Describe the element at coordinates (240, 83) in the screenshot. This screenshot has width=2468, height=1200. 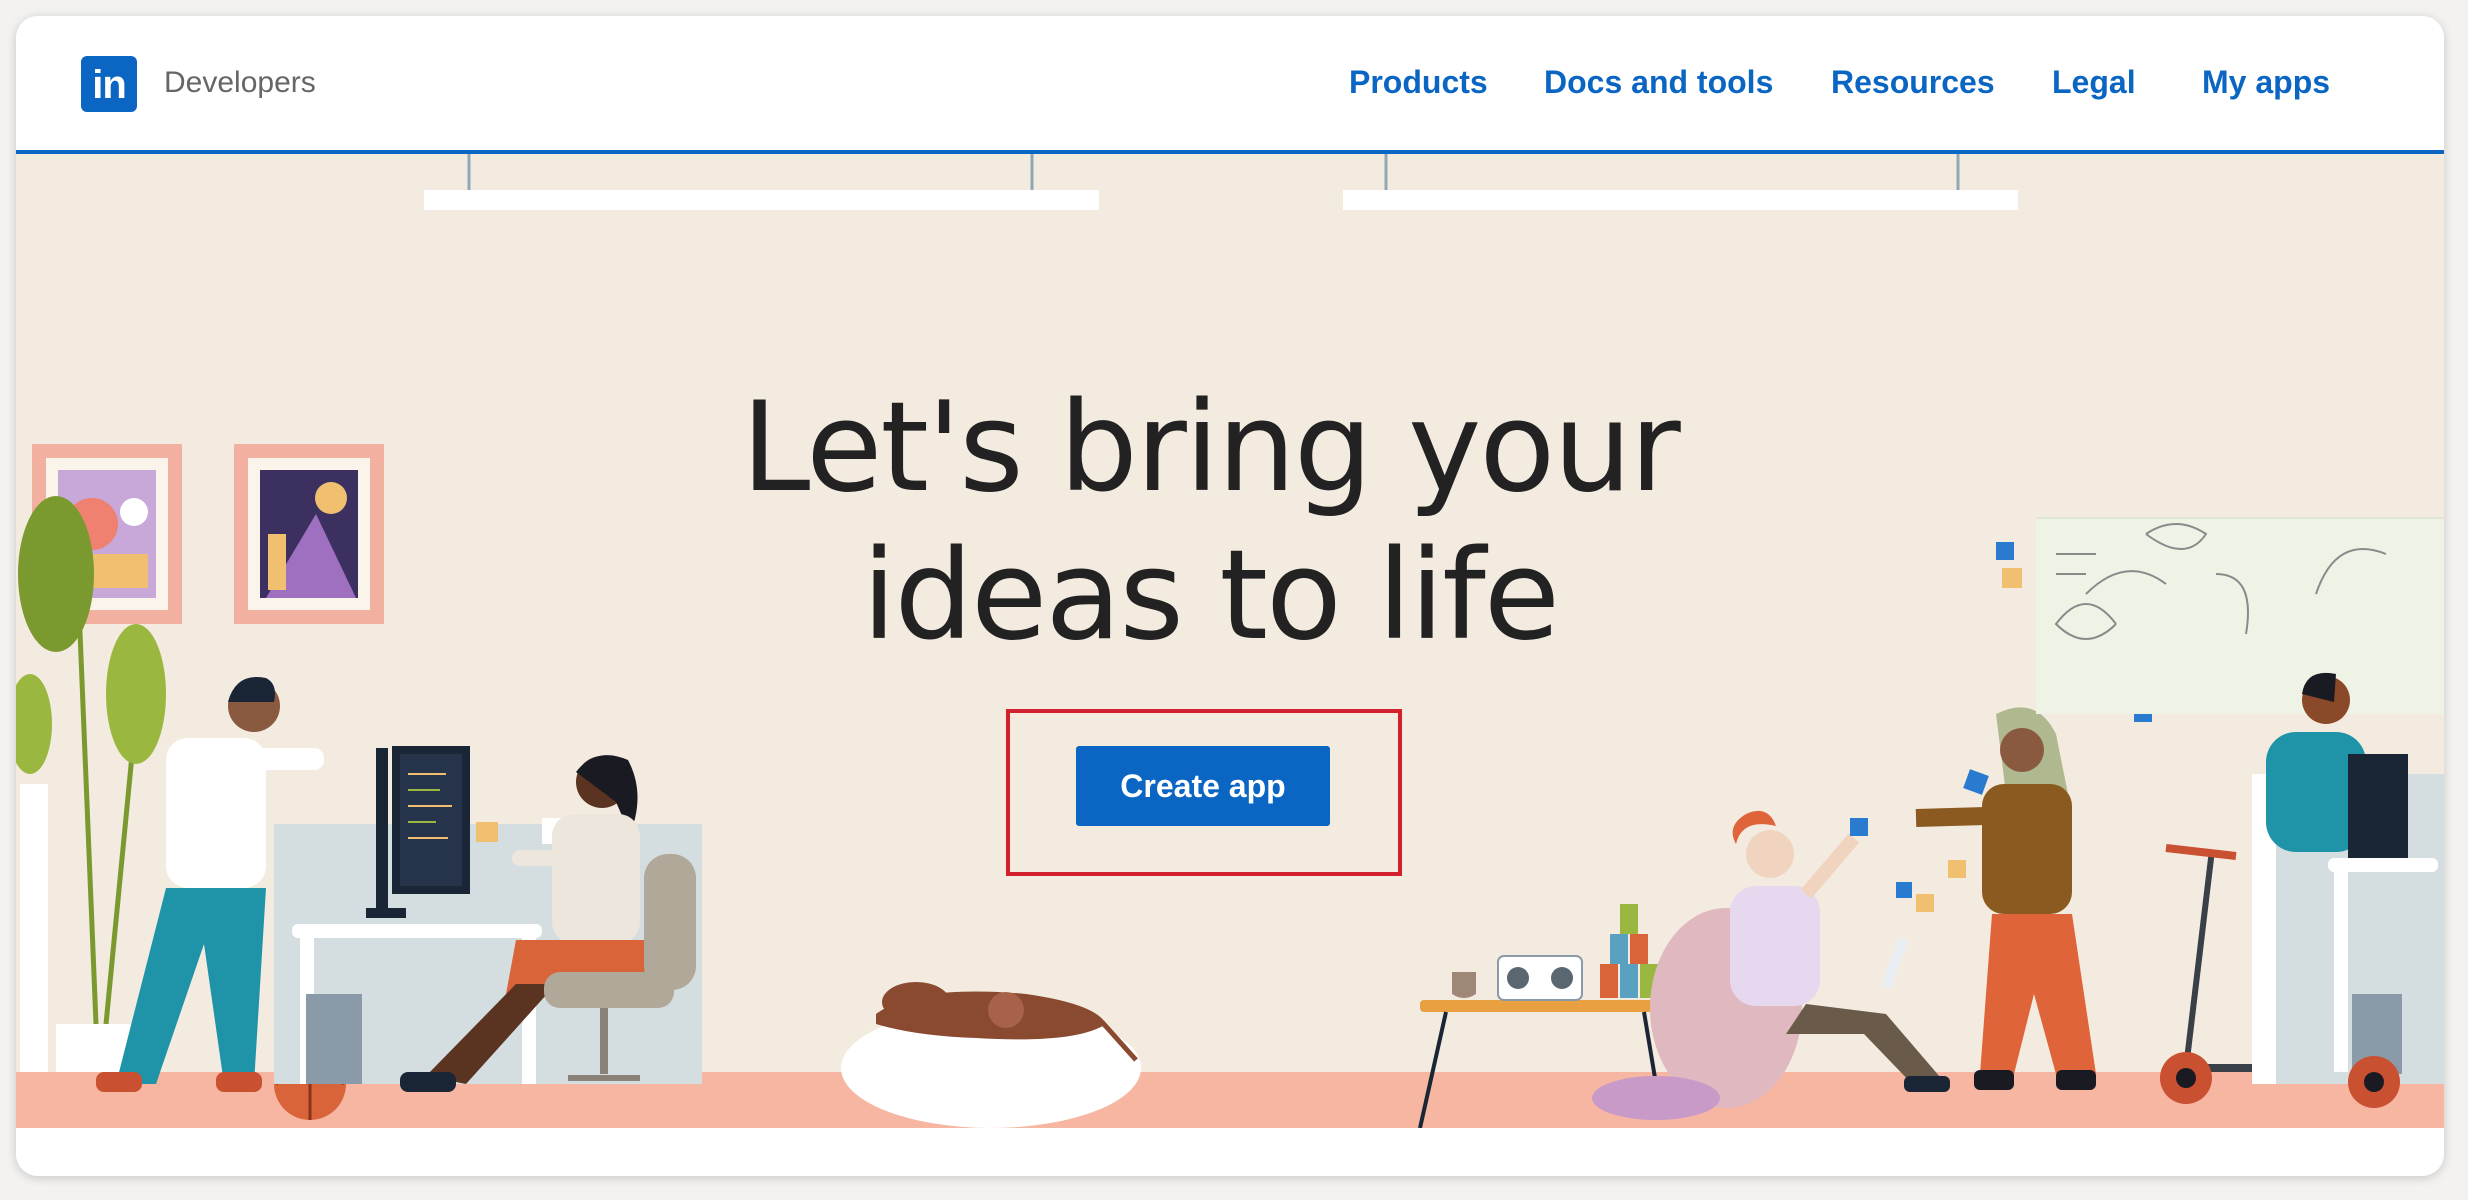
I see `brand-label: Developers` at that location.